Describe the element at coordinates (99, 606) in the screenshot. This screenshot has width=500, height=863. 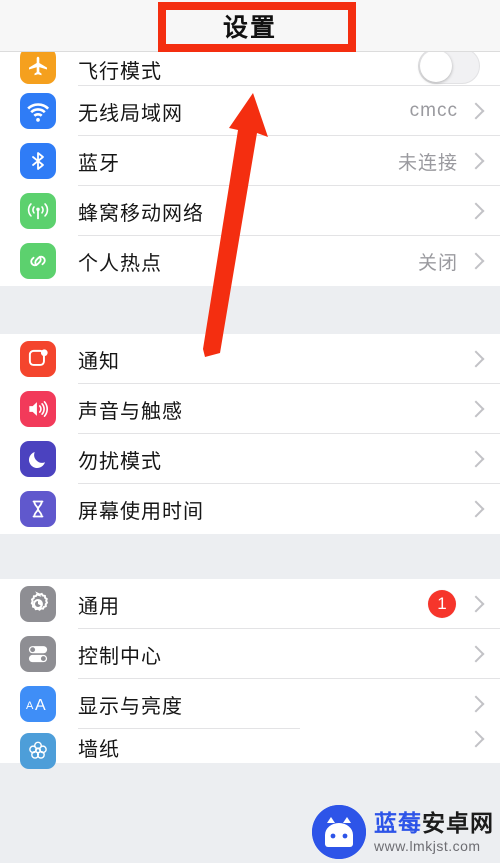
I see `settings-row-label: 通用` at that location.